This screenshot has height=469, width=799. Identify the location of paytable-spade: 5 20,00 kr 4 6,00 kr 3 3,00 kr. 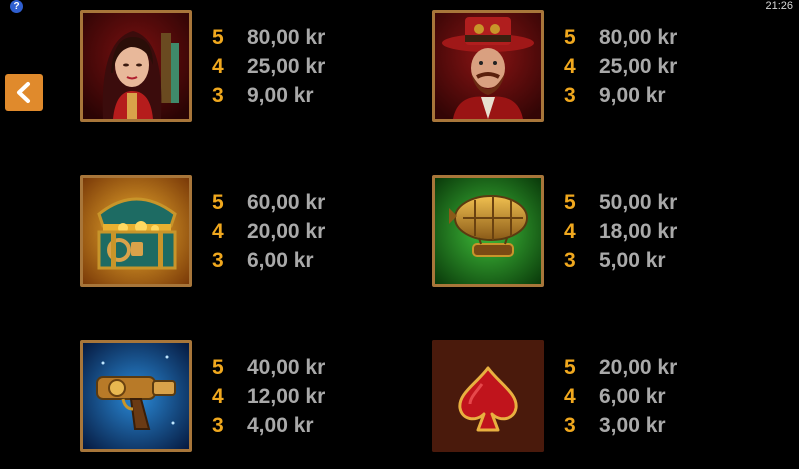
(644, 396).